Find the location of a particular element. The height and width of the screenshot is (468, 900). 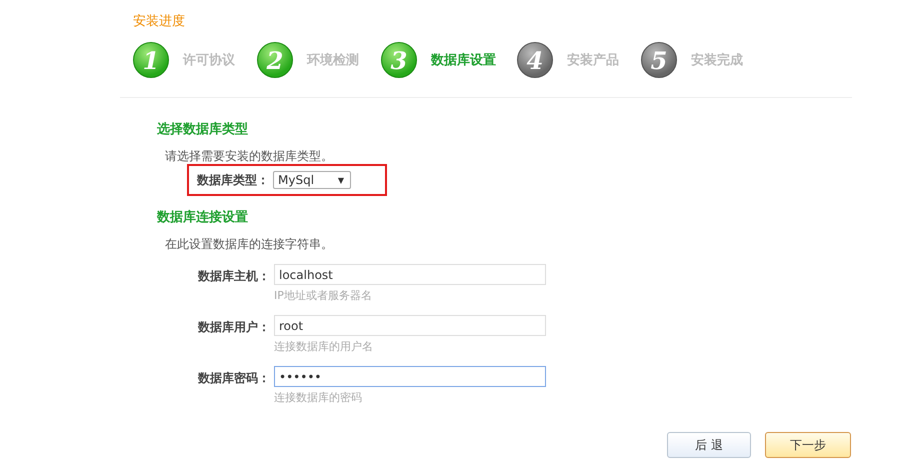

step-number-badge: 1 is located at coordinates (151, 60).